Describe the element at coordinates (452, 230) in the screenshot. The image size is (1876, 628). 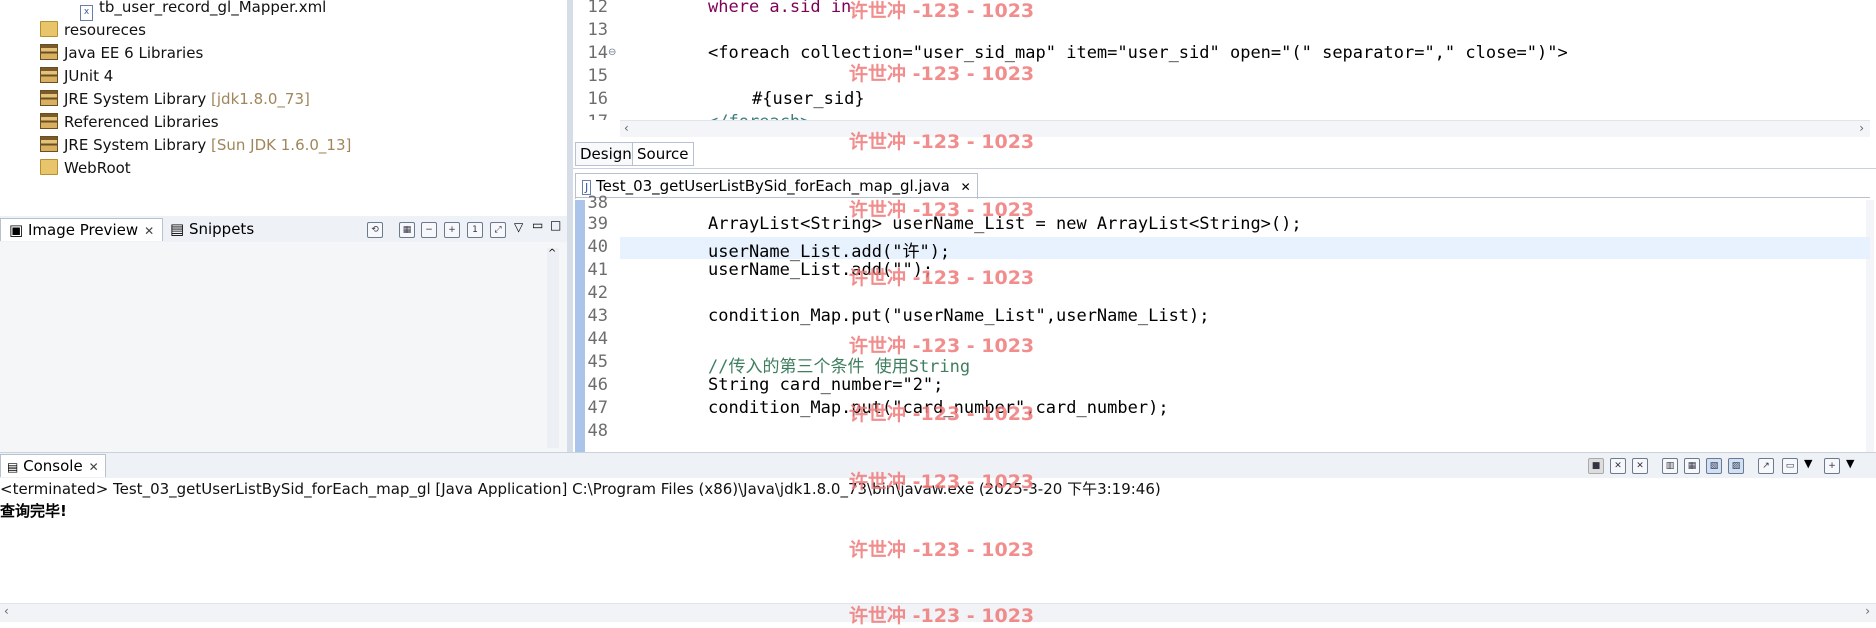
I see `zoom-in-icon: +` at that location.